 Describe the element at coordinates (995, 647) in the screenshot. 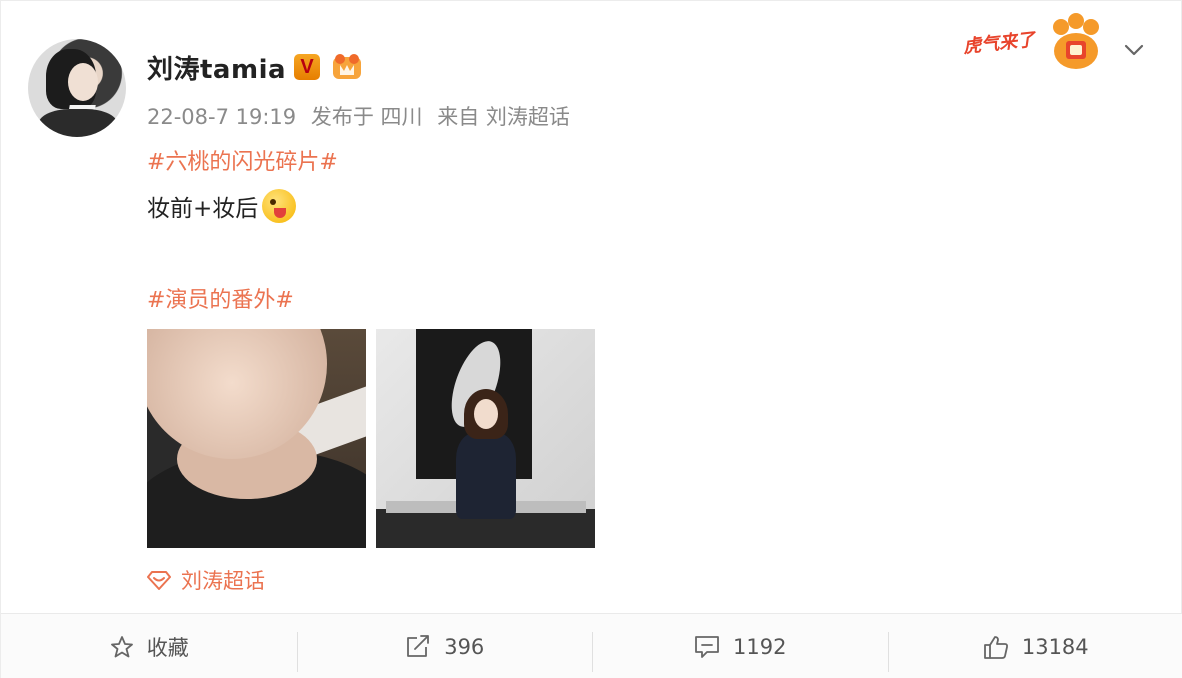

I see `thumbs-up-icon` at that location.